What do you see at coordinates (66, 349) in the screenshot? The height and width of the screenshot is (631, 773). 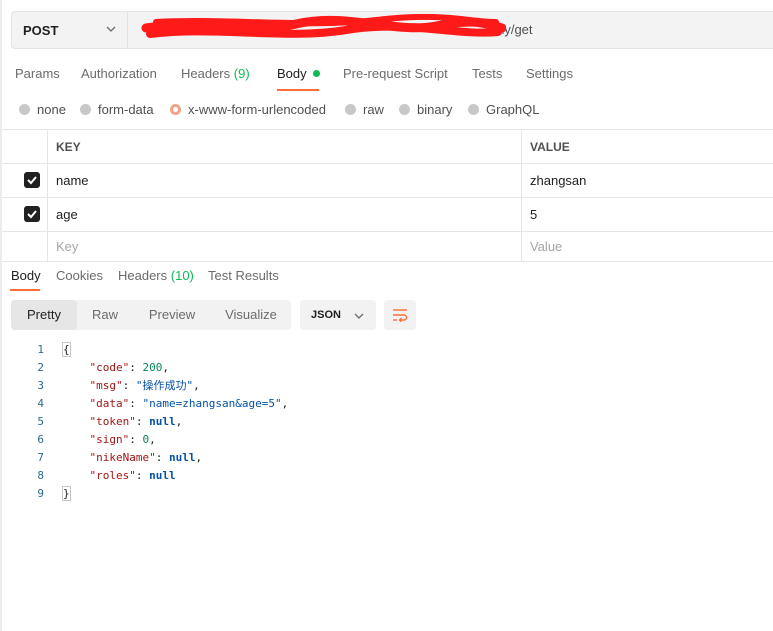 I see `code-text: {` at bounding box center [66, 349].